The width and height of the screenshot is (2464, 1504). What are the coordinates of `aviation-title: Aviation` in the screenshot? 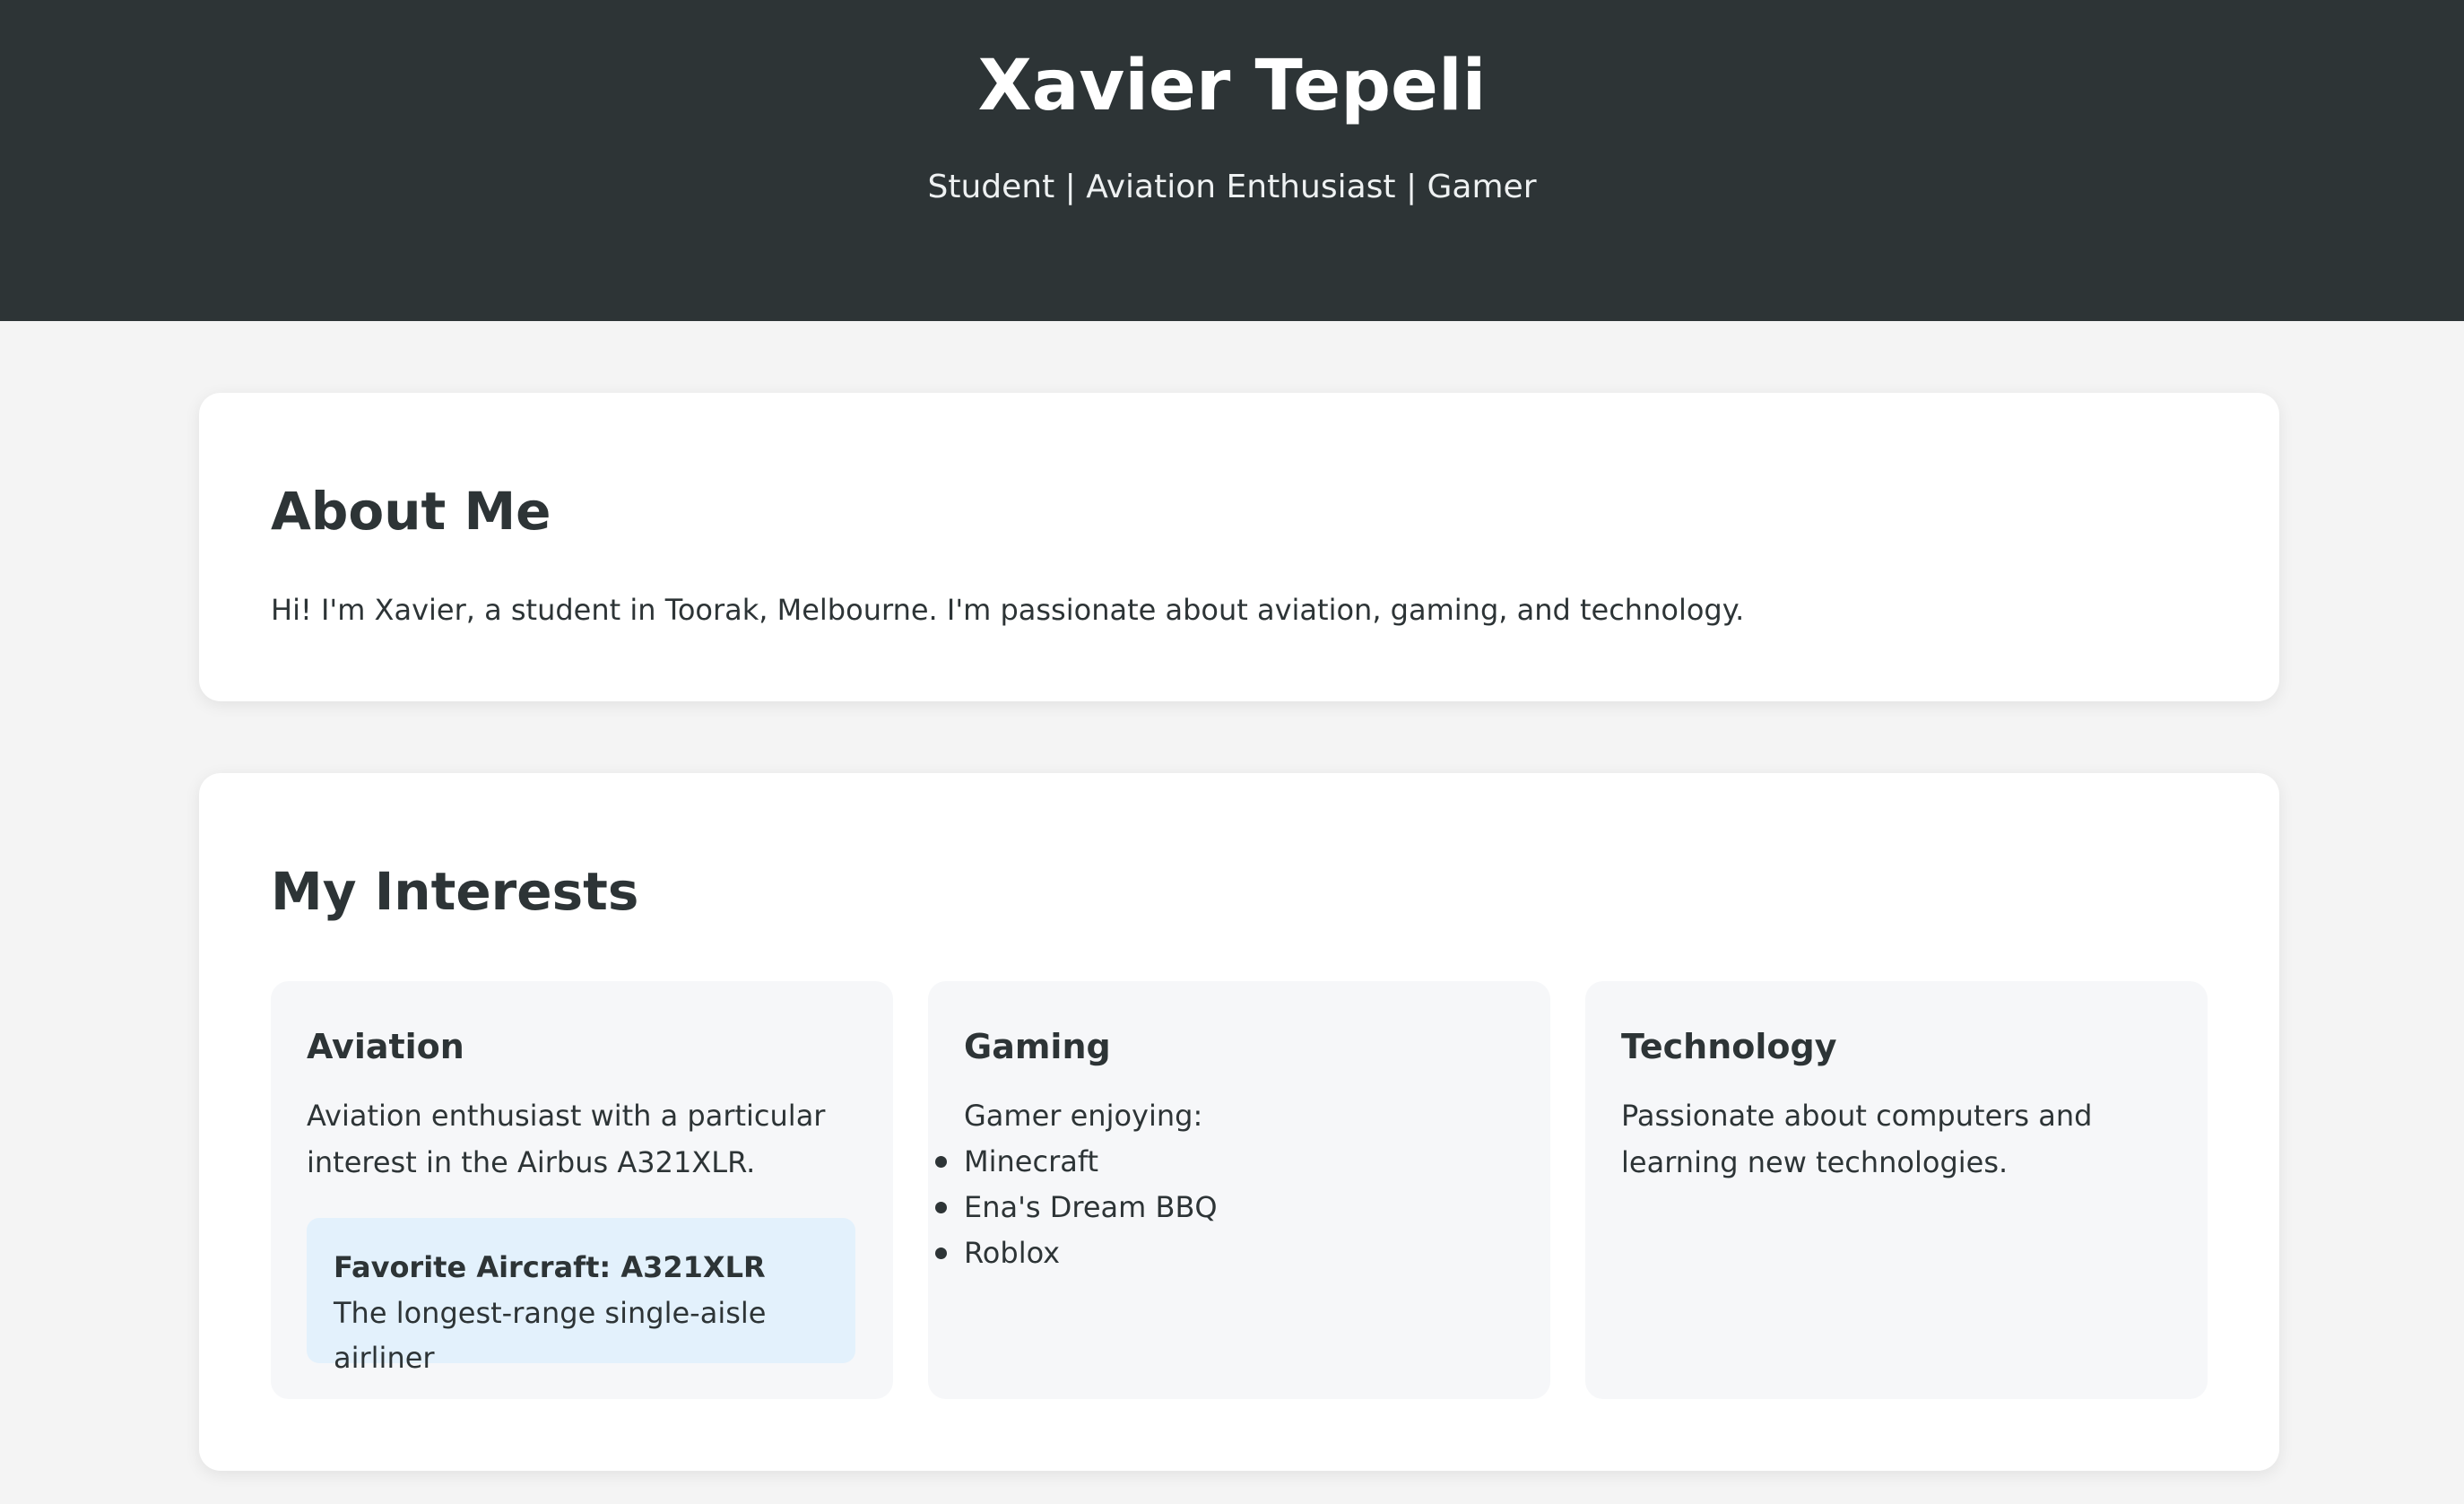 It's located at (385, 1046).